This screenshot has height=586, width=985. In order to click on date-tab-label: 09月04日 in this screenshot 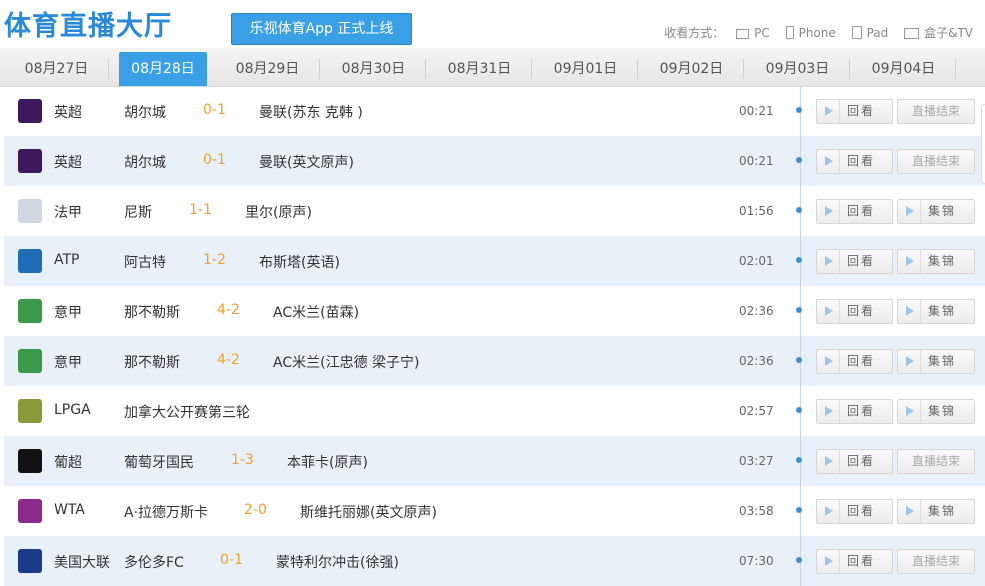, I will do `click(903, 69)`.